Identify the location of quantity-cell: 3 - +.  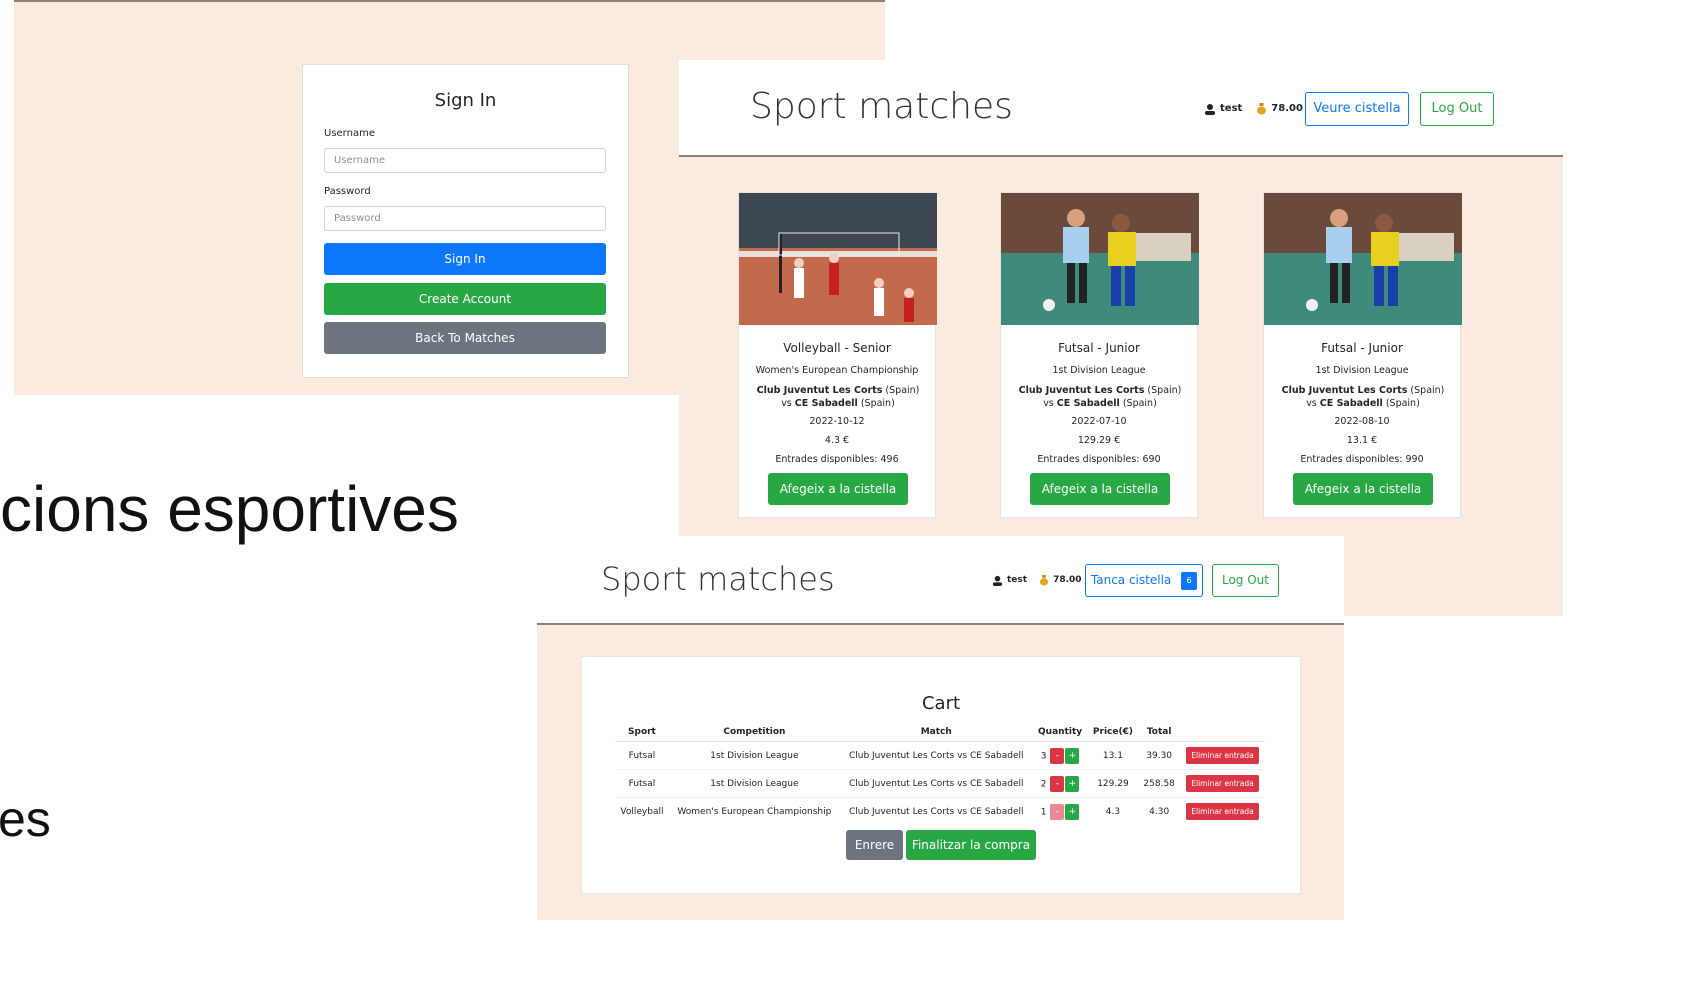
(1060, 755).